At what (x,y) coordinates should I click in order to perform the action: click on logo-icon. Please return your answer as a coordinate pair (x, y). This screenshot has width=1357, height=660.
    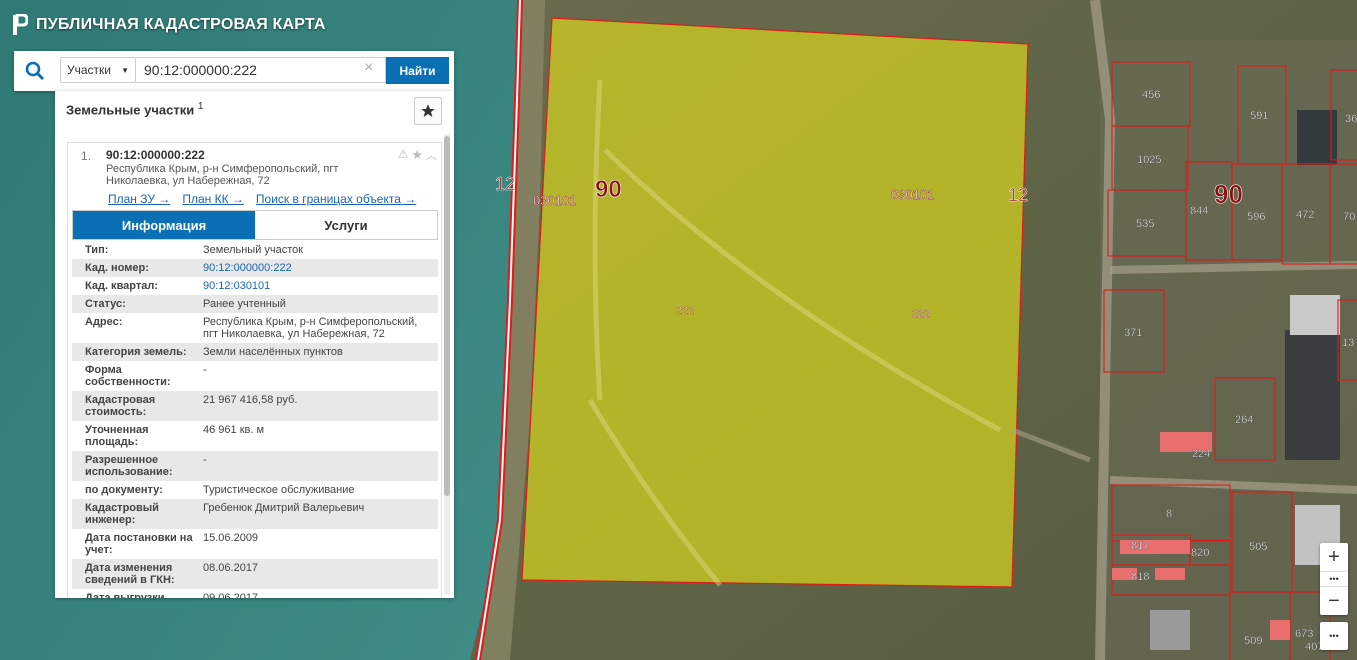
    Looking at the image, I should click on (20, 24).